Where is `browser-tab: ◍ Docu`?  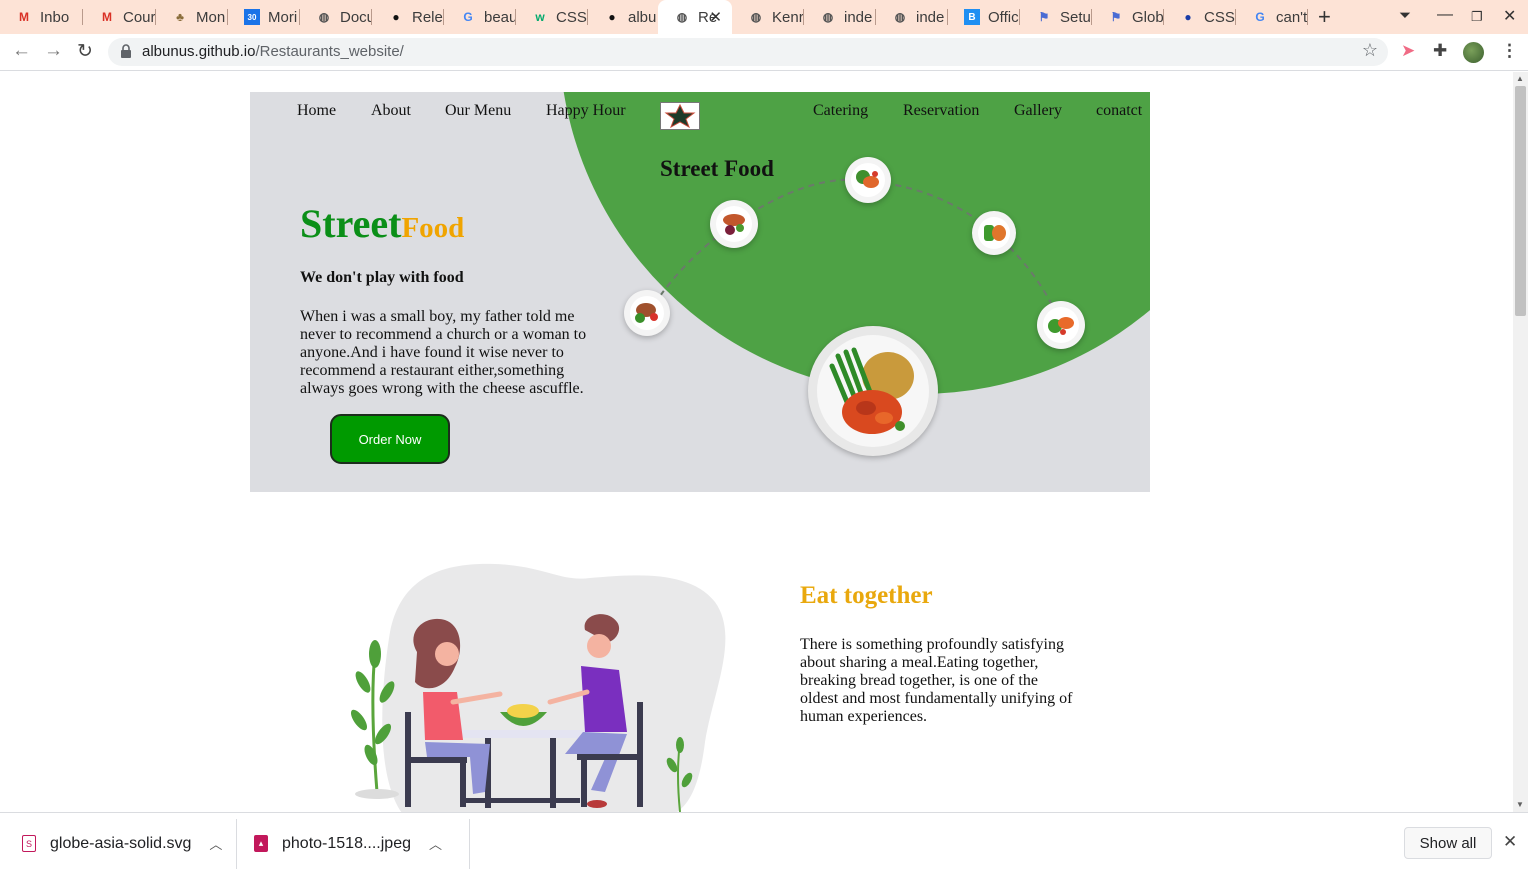
browser-tab: ◍ Docu is located at coordinates (336, 17).